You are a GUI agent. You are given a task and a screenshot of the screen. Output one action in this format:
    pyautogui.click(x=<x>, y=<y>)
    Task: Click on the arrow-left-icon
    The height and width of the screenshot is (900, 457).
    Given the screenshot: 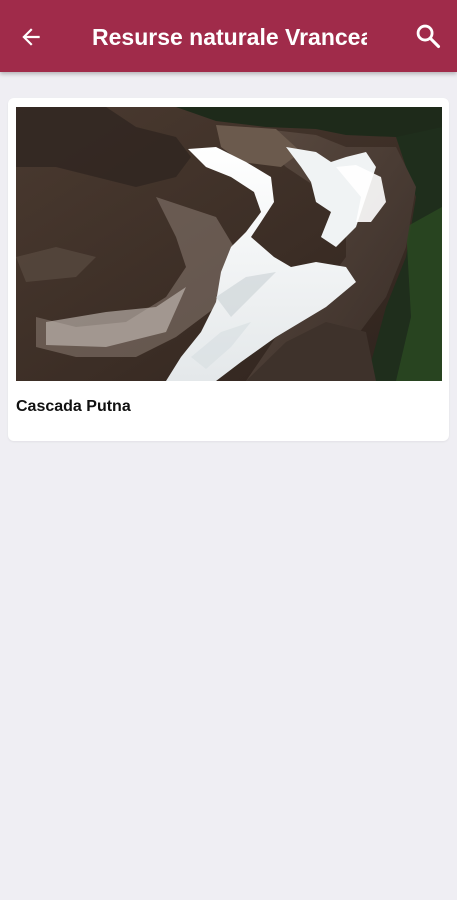 What is the action you would take?
    pyautogui.click(x=31, y=37)
    